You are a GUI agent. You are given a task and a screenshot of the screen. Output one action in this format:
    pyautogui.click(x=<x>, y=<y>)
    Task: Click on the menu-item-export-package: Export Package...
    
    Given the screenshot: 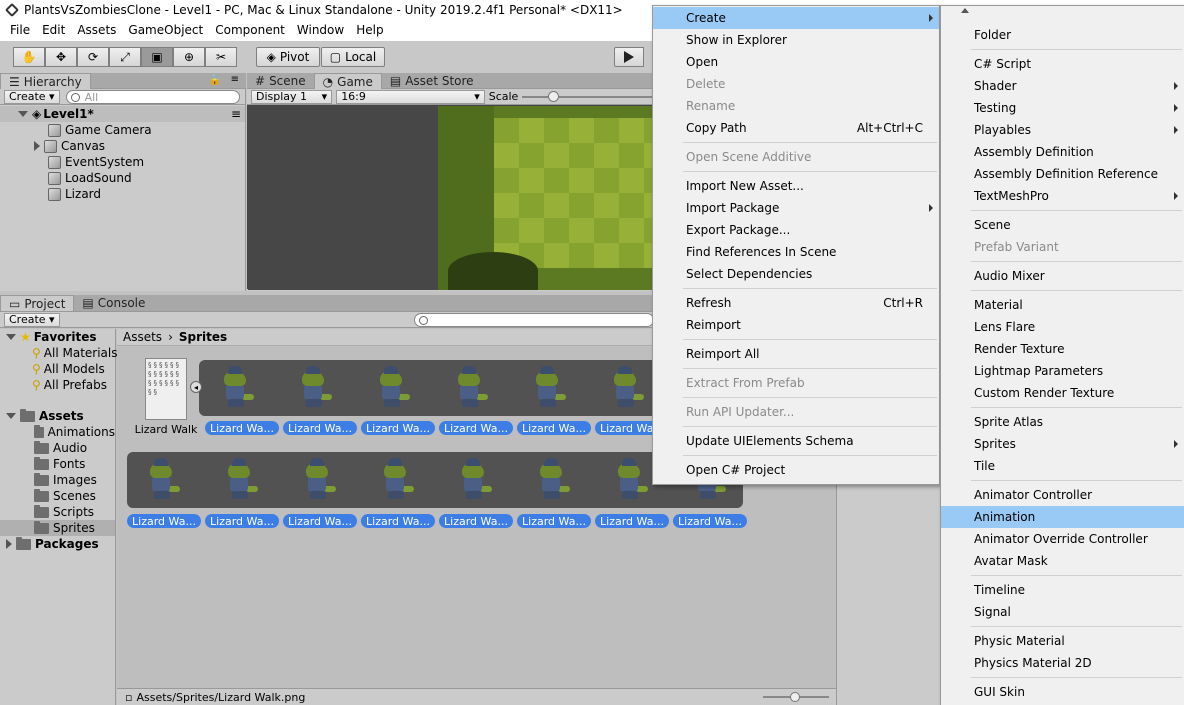 What is the action you would take?
    pyautogui.click(x=796, y=230)
    